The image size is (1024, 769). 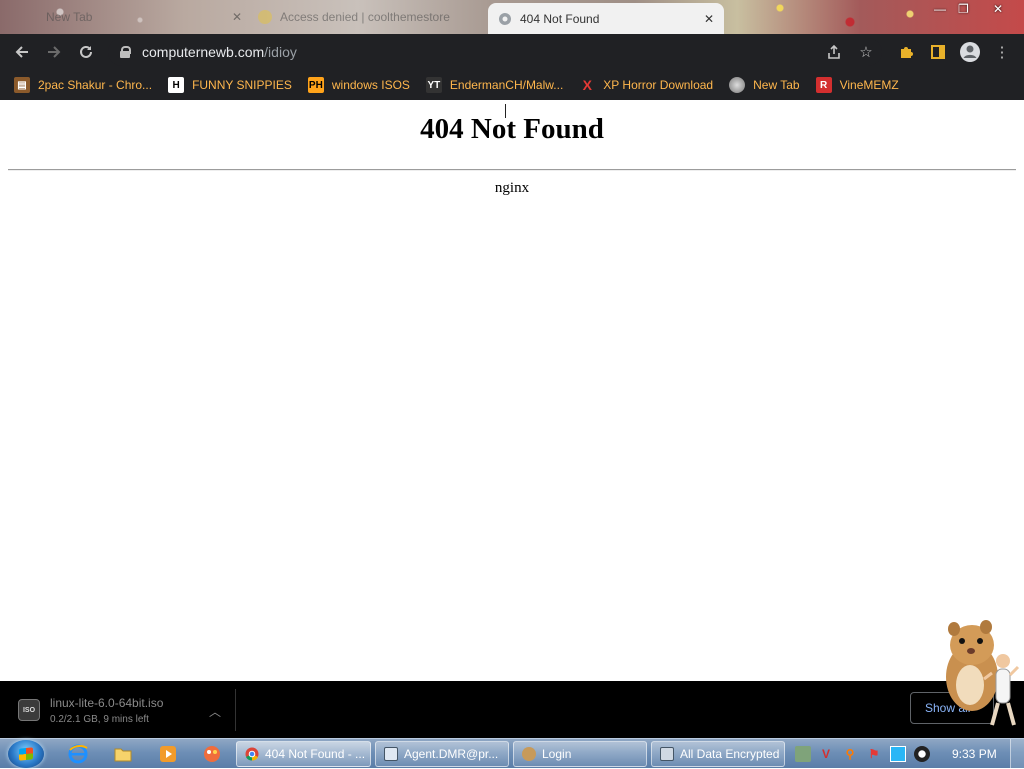 I want to click on lock-icon, so click(x=125, y=52).